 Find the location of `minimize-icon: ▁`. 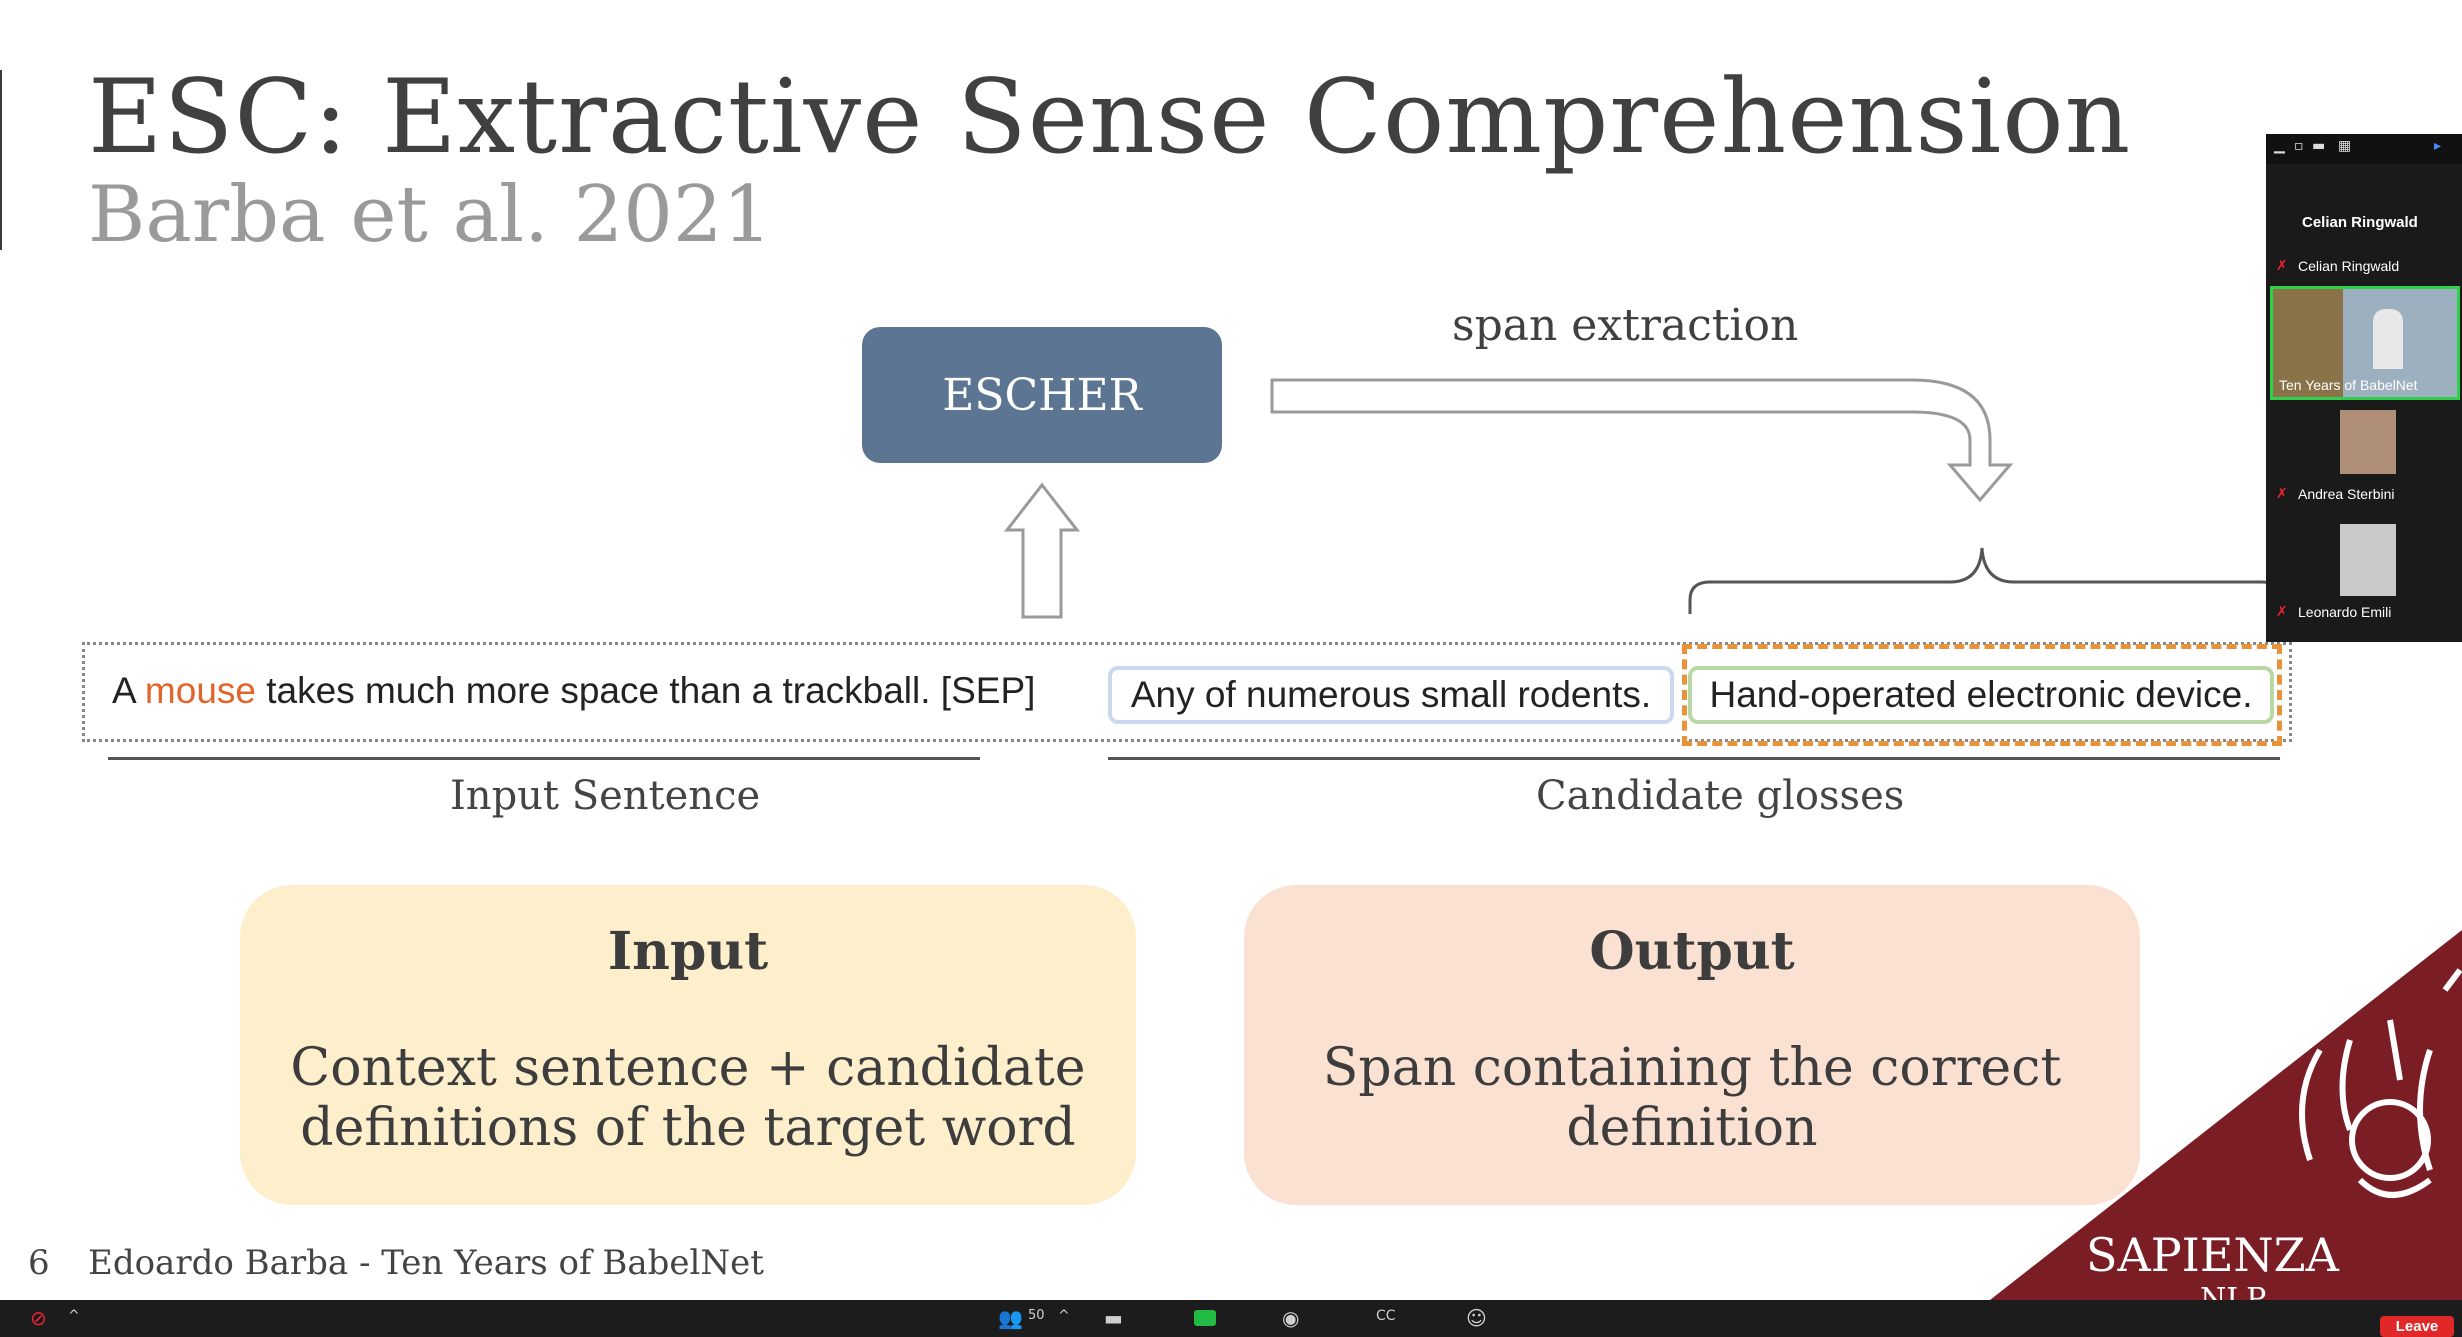

minimize-icon: ▁ is located at coordinates (2279, 146).